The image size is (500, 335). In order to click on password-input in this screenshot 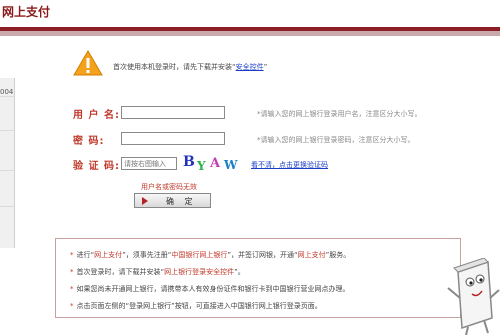, I will do `click(173, 138)`.